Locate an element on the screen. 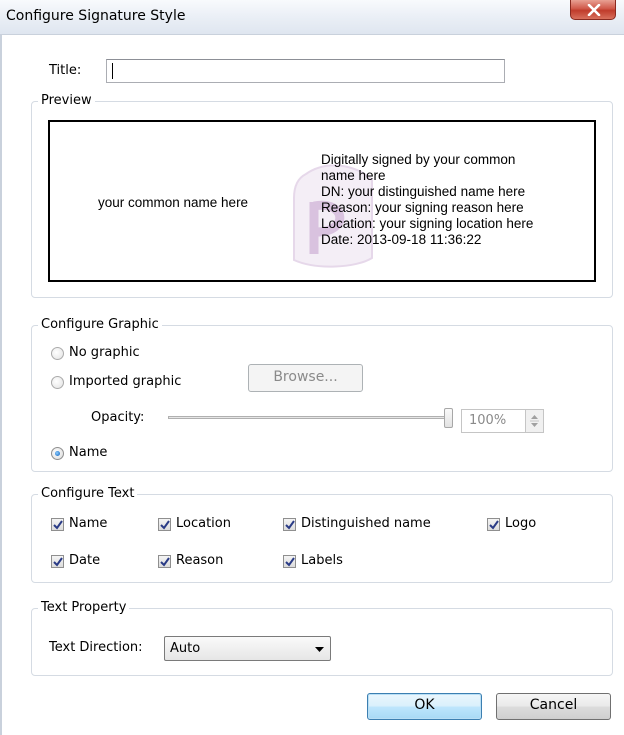 The height and width of the screenshot is (735, 624). preview-line-1: Digitally signed by your common is located at coordinates (418, 159).